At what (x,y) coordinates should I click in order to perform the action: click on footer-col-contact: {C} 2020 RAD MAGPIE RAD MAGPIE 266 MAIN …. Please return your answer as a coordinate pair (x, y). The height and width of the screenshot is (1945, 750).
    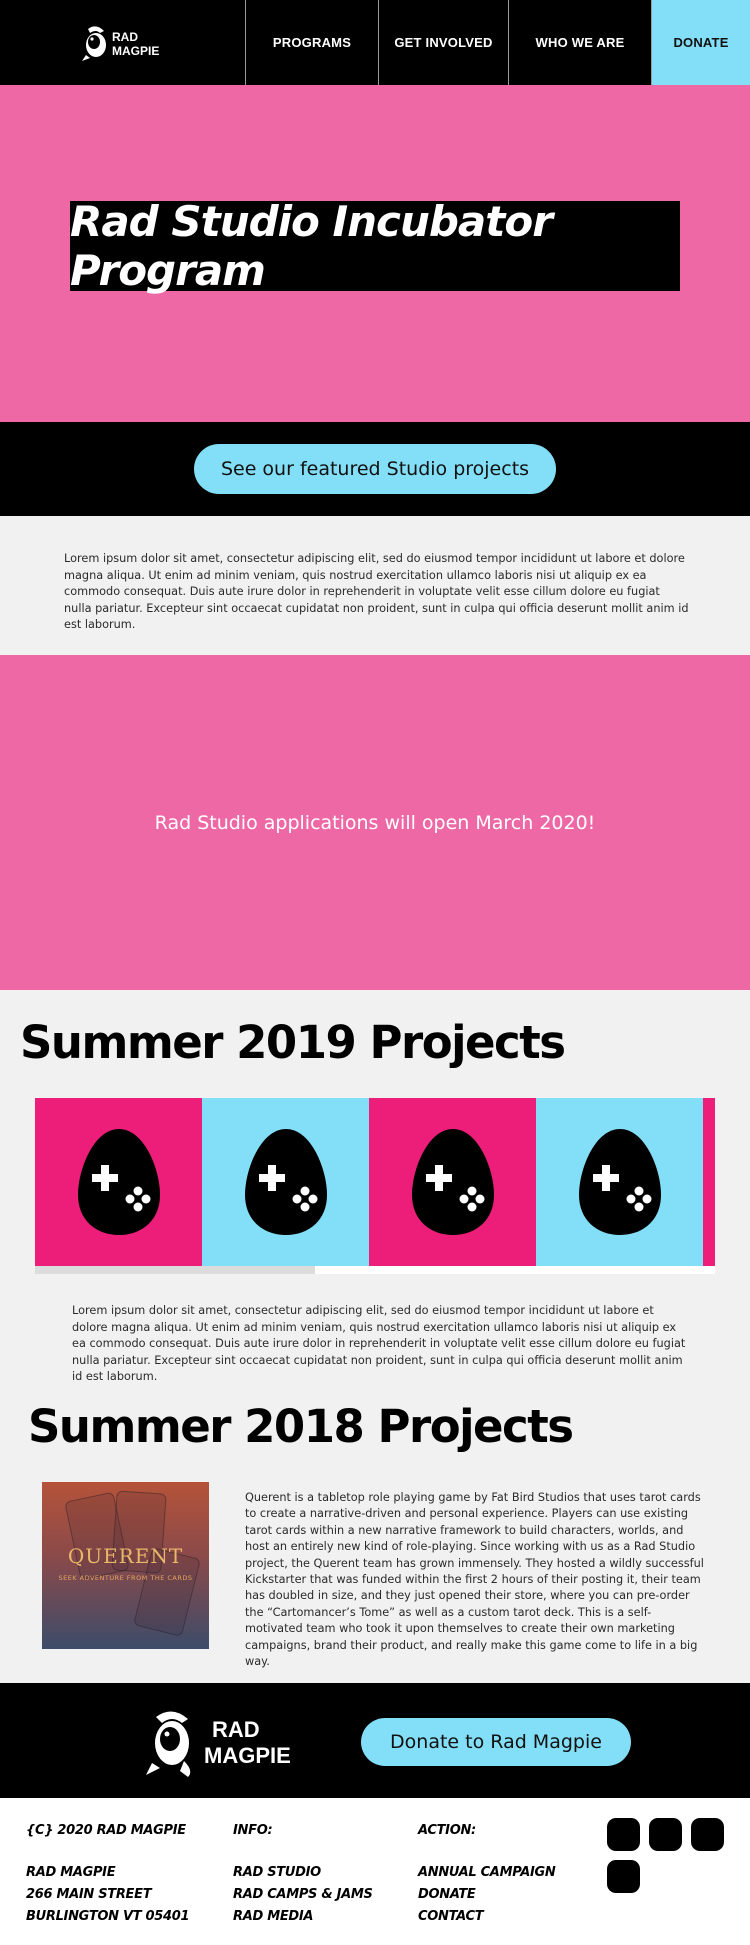
    Looking at the image, I should click on (108, 1874).